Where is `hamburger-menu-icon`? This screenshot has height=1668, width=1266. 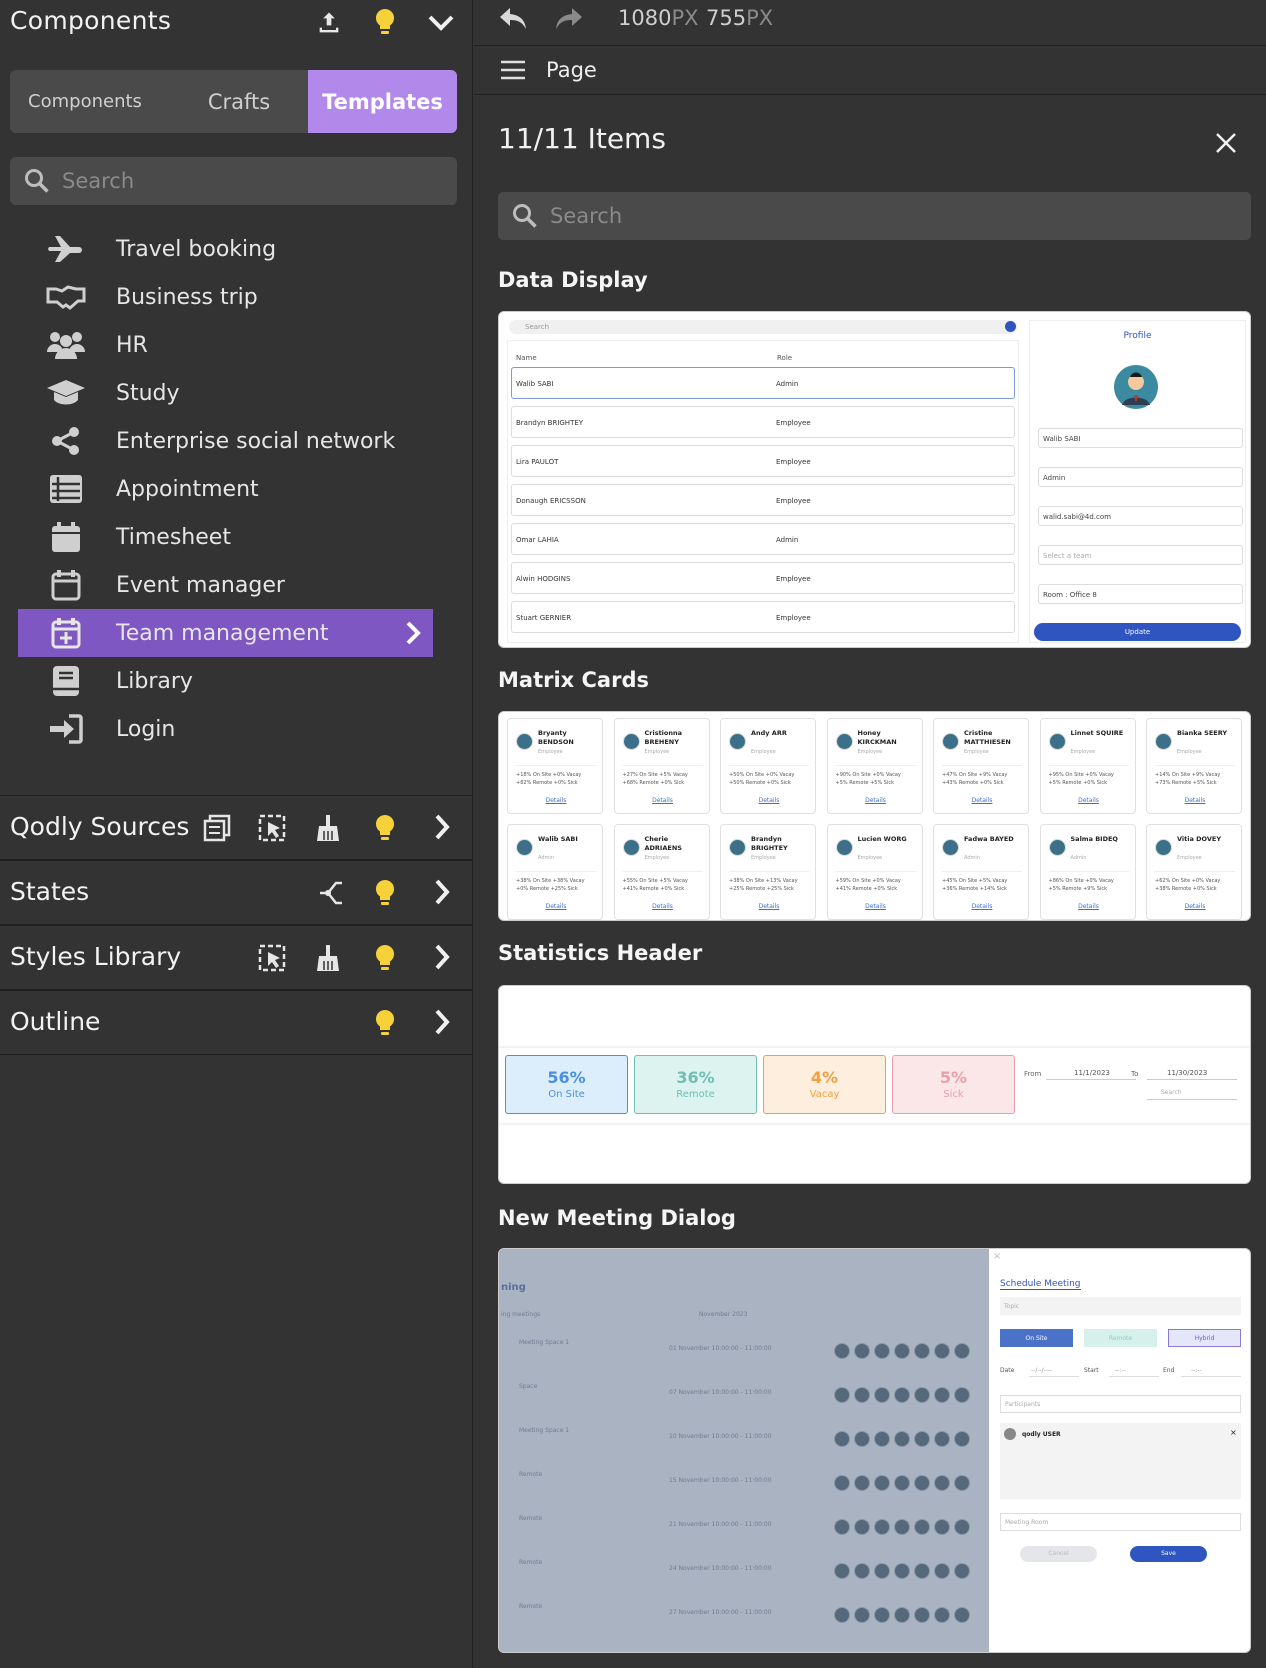
hamburger-menu-icon is located at coordinates (513, 70).